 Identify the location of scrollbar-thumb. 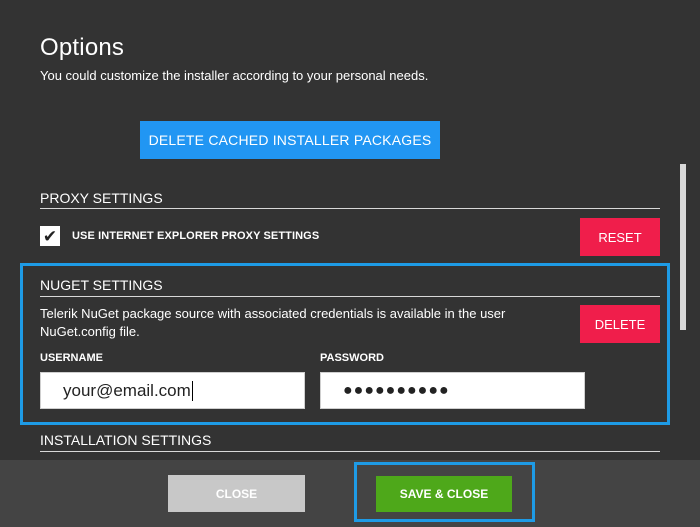
(683, 247).